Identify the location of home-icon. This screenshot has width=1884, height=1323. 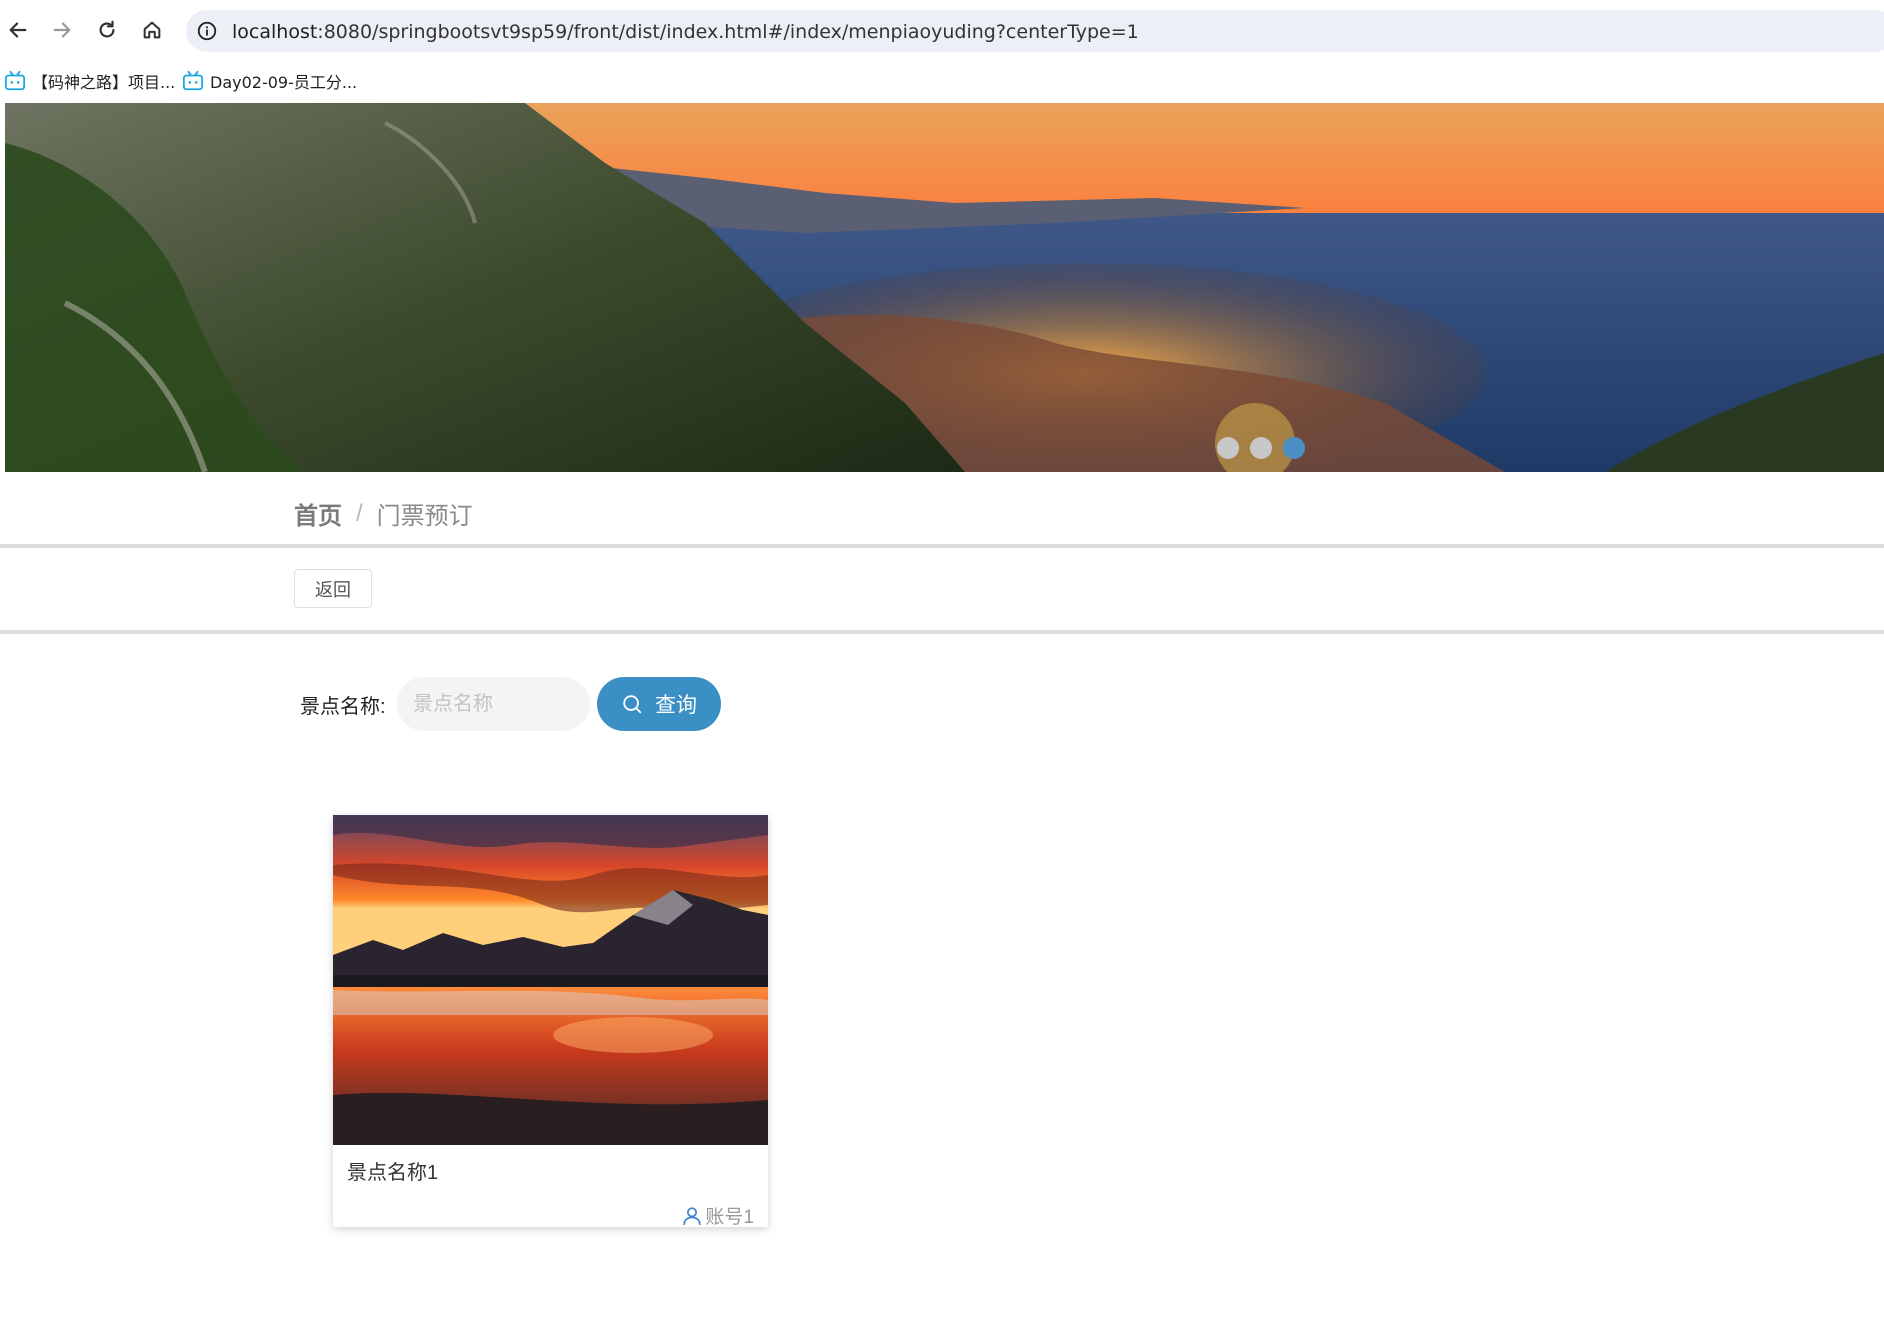
(152, 30).